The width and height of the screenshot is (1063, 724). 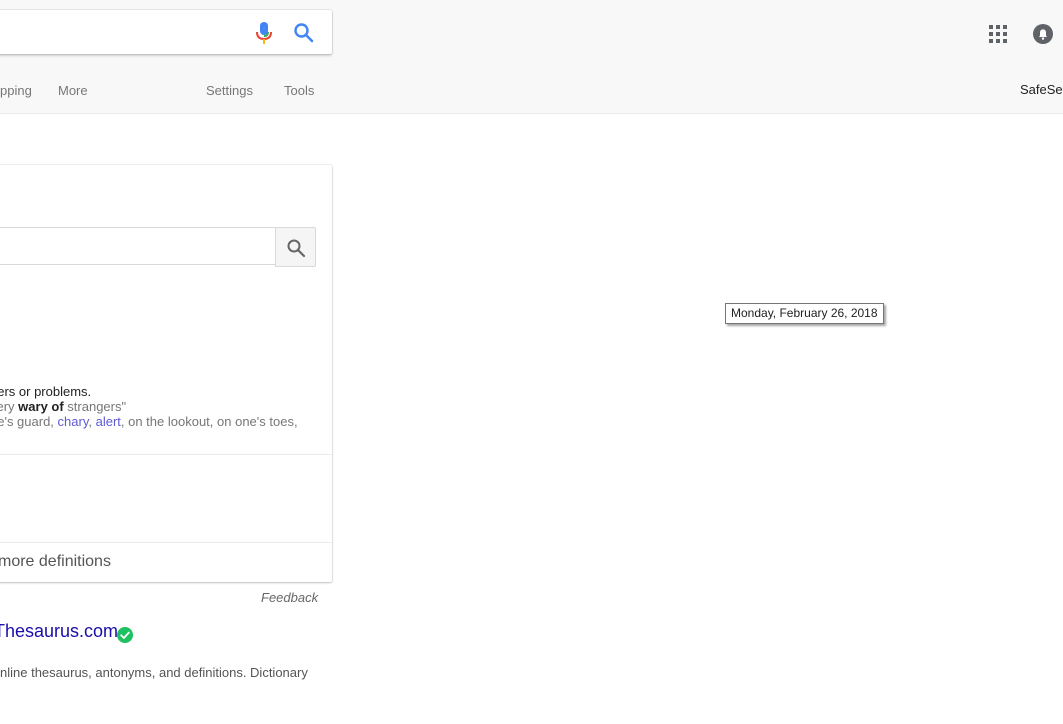 I want to click on result-title-link: Thesaurus.com, so click(x=59, y=631).